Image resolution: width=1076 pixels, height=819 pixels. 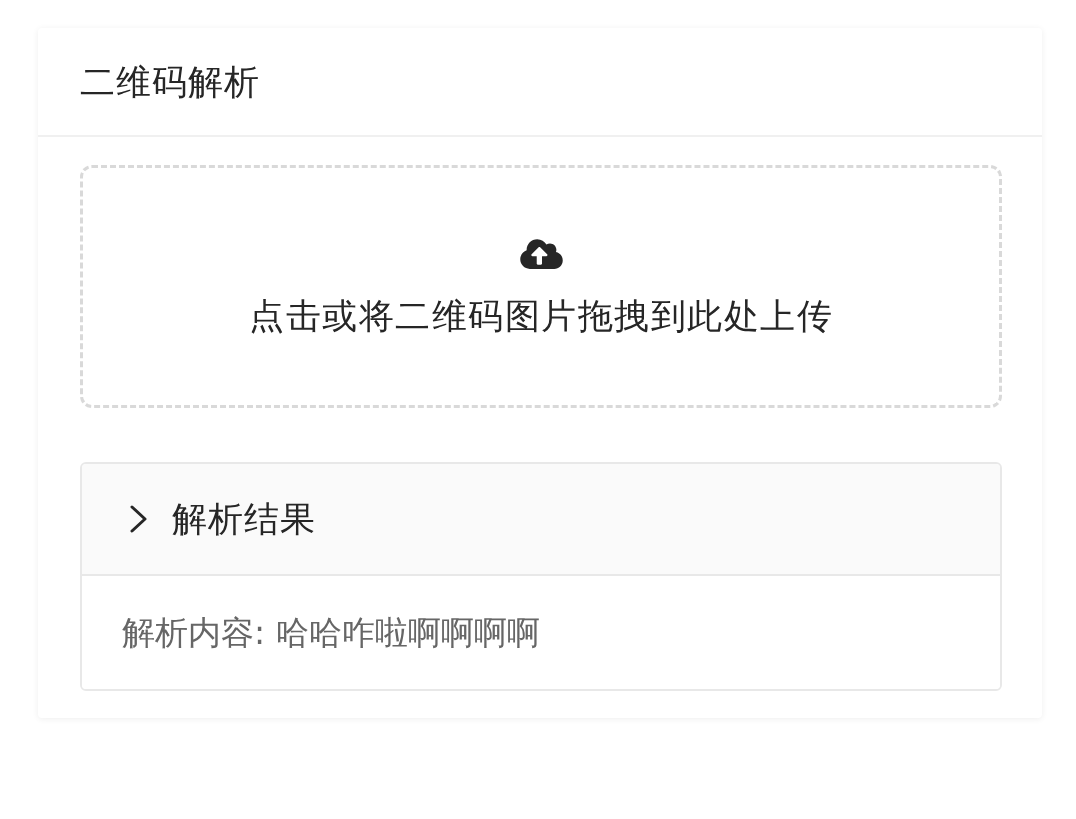 What do you see at coordinates (170, 81) in the screenshot?
I see `card-title: 二维码解析` at bounding box center [170, 81].